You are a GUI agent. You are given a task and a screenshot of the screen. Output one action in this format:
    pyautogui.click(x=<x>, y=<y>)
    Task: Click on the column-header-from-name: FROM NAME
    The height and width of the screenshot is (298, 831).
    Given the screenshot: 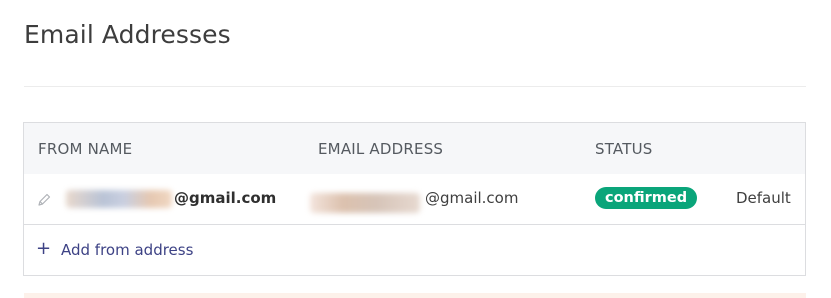 What is the action you would take?
    pyautogui.click(x=85, y=149)
    